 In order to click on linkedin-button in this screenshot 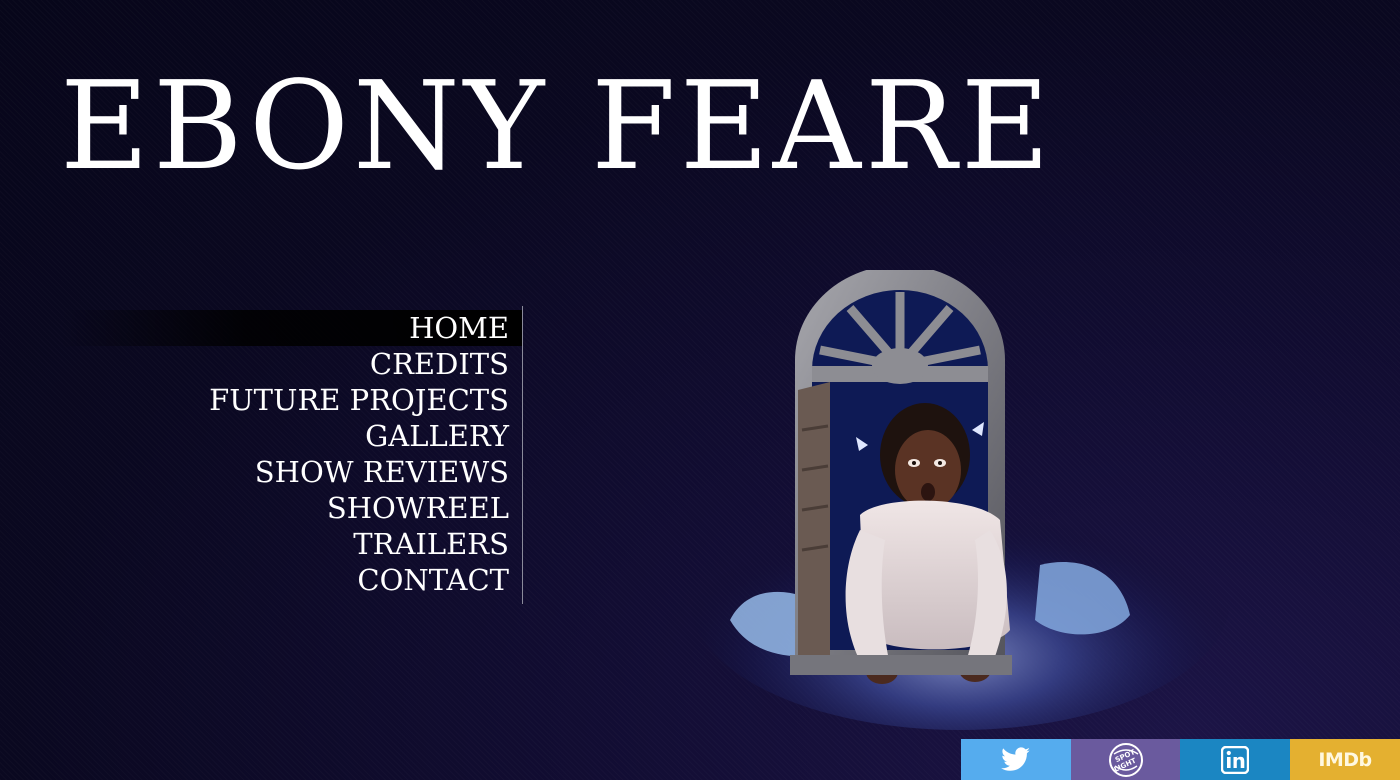, I will do `click(1235, 759)`.